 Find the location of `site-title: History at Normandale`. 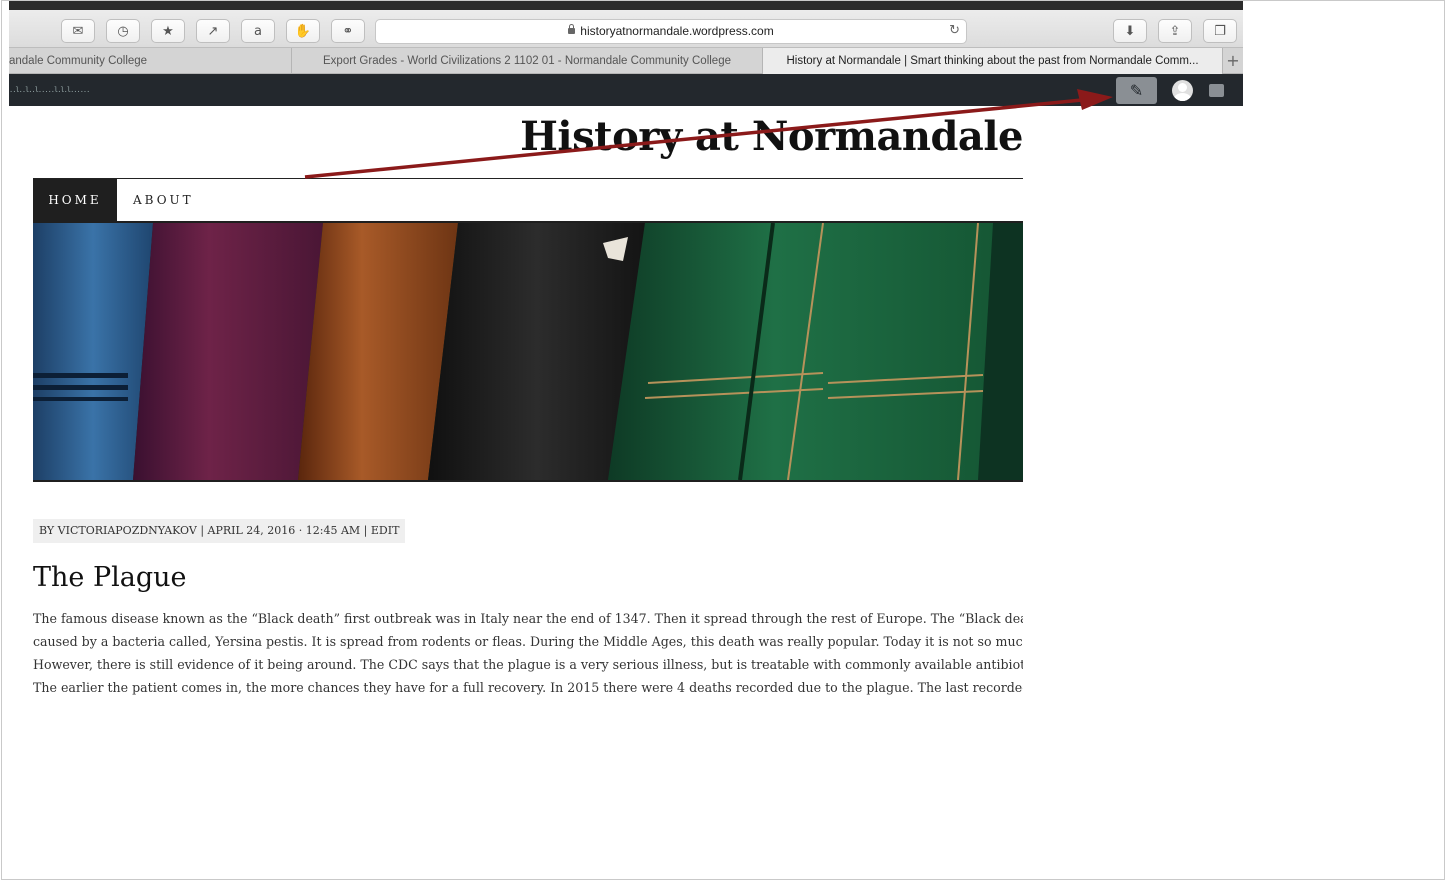

site-title: History at Normandale is located at coordinates (528, 136).